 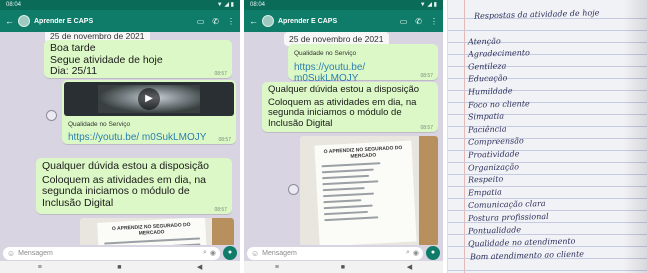 I want to click on status-time: 08:04, so click(x=258, y=5).